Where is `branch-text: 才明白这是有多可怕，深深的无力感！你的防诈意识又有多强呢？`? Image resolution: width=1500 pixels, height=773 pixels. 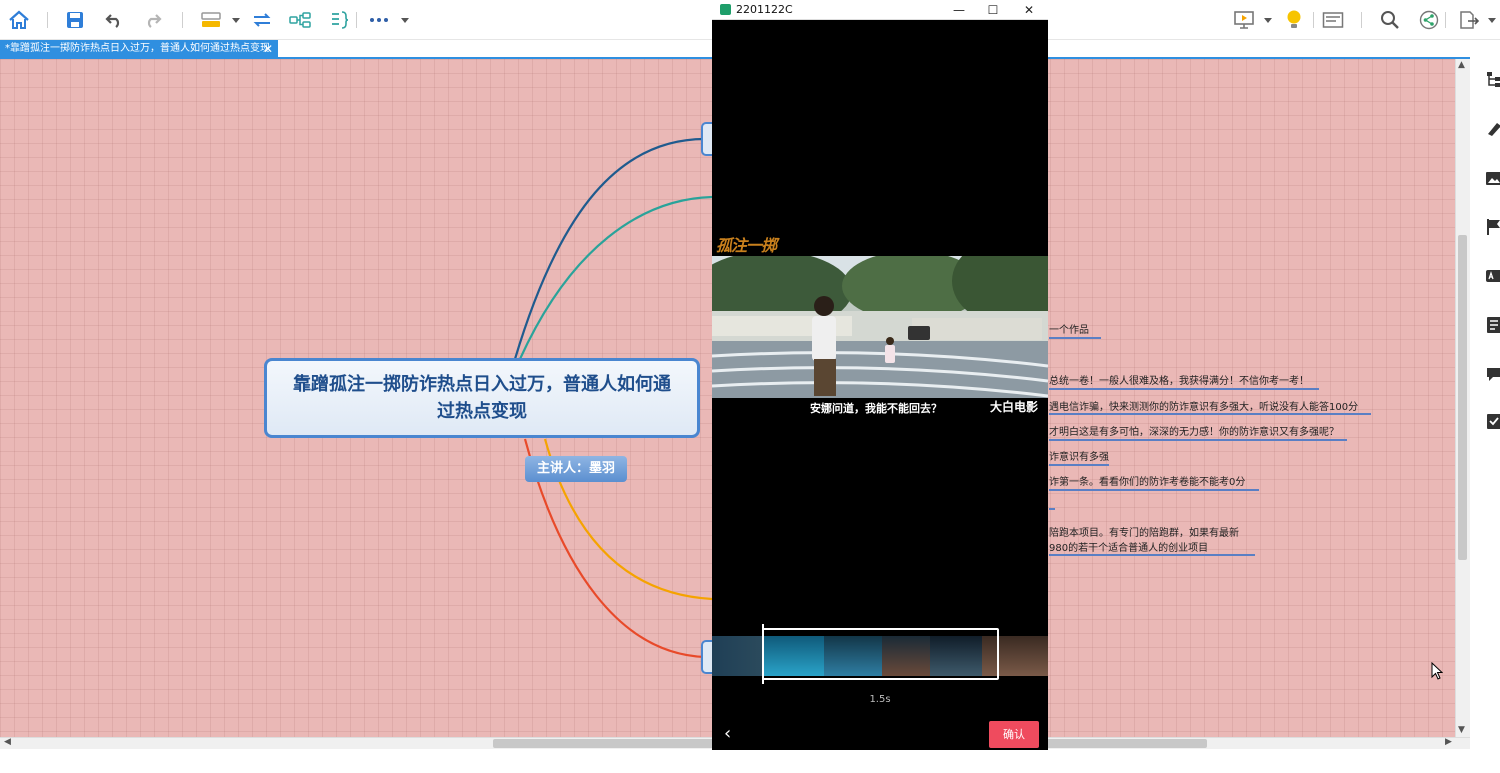
branch-text: 才明白这是有多可怕，深深的无力感！你的防诈意识又有多强呢？ is located at coordinates (1194, 430).